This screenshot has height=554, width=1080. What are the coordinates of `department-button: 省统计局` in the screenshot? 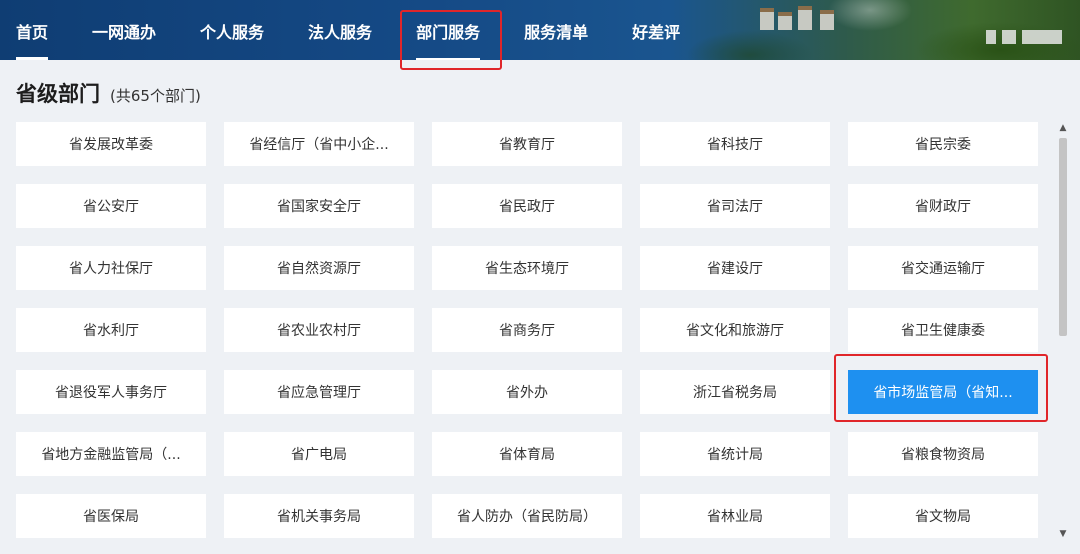 It's located at (735, 454).